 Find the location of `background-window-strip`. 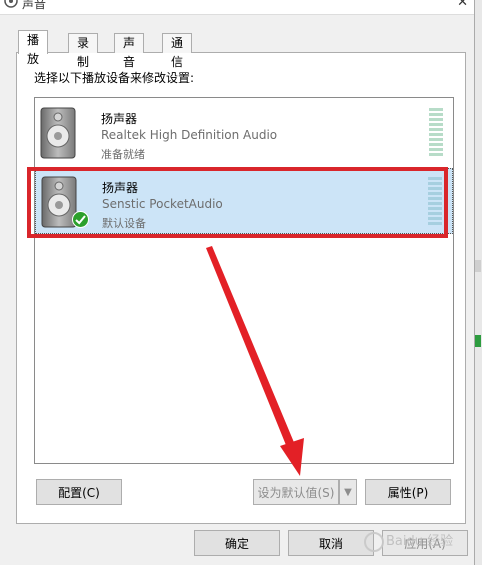

background-window-strip is located at coordinates (478, 282).